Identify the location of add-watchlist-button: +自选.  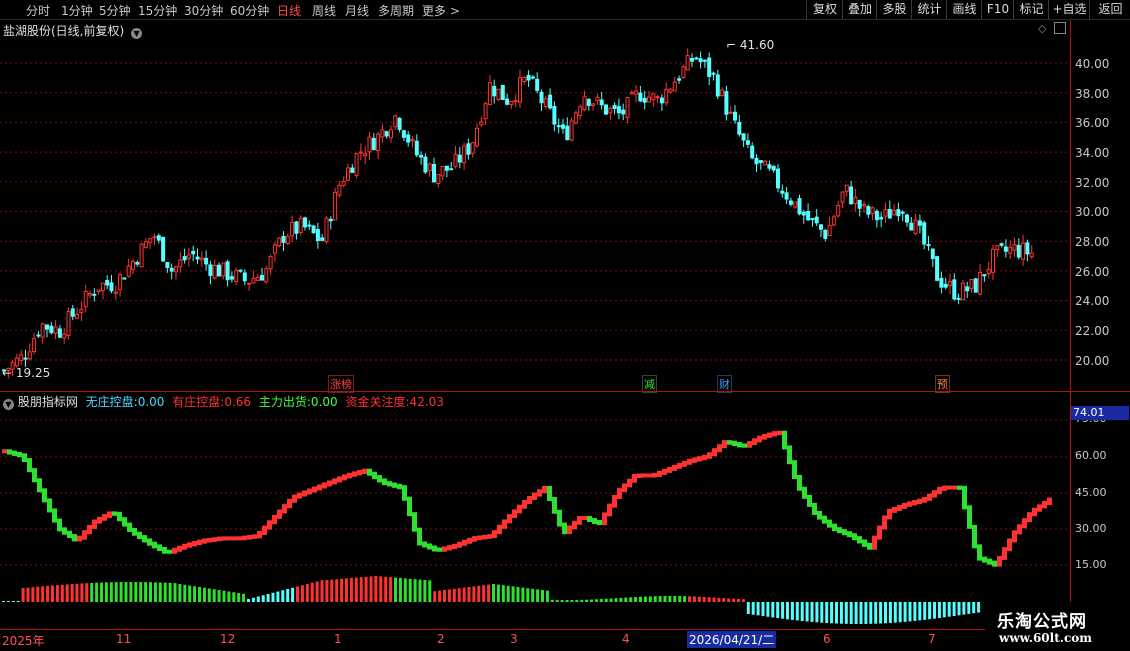
(1069, 9).